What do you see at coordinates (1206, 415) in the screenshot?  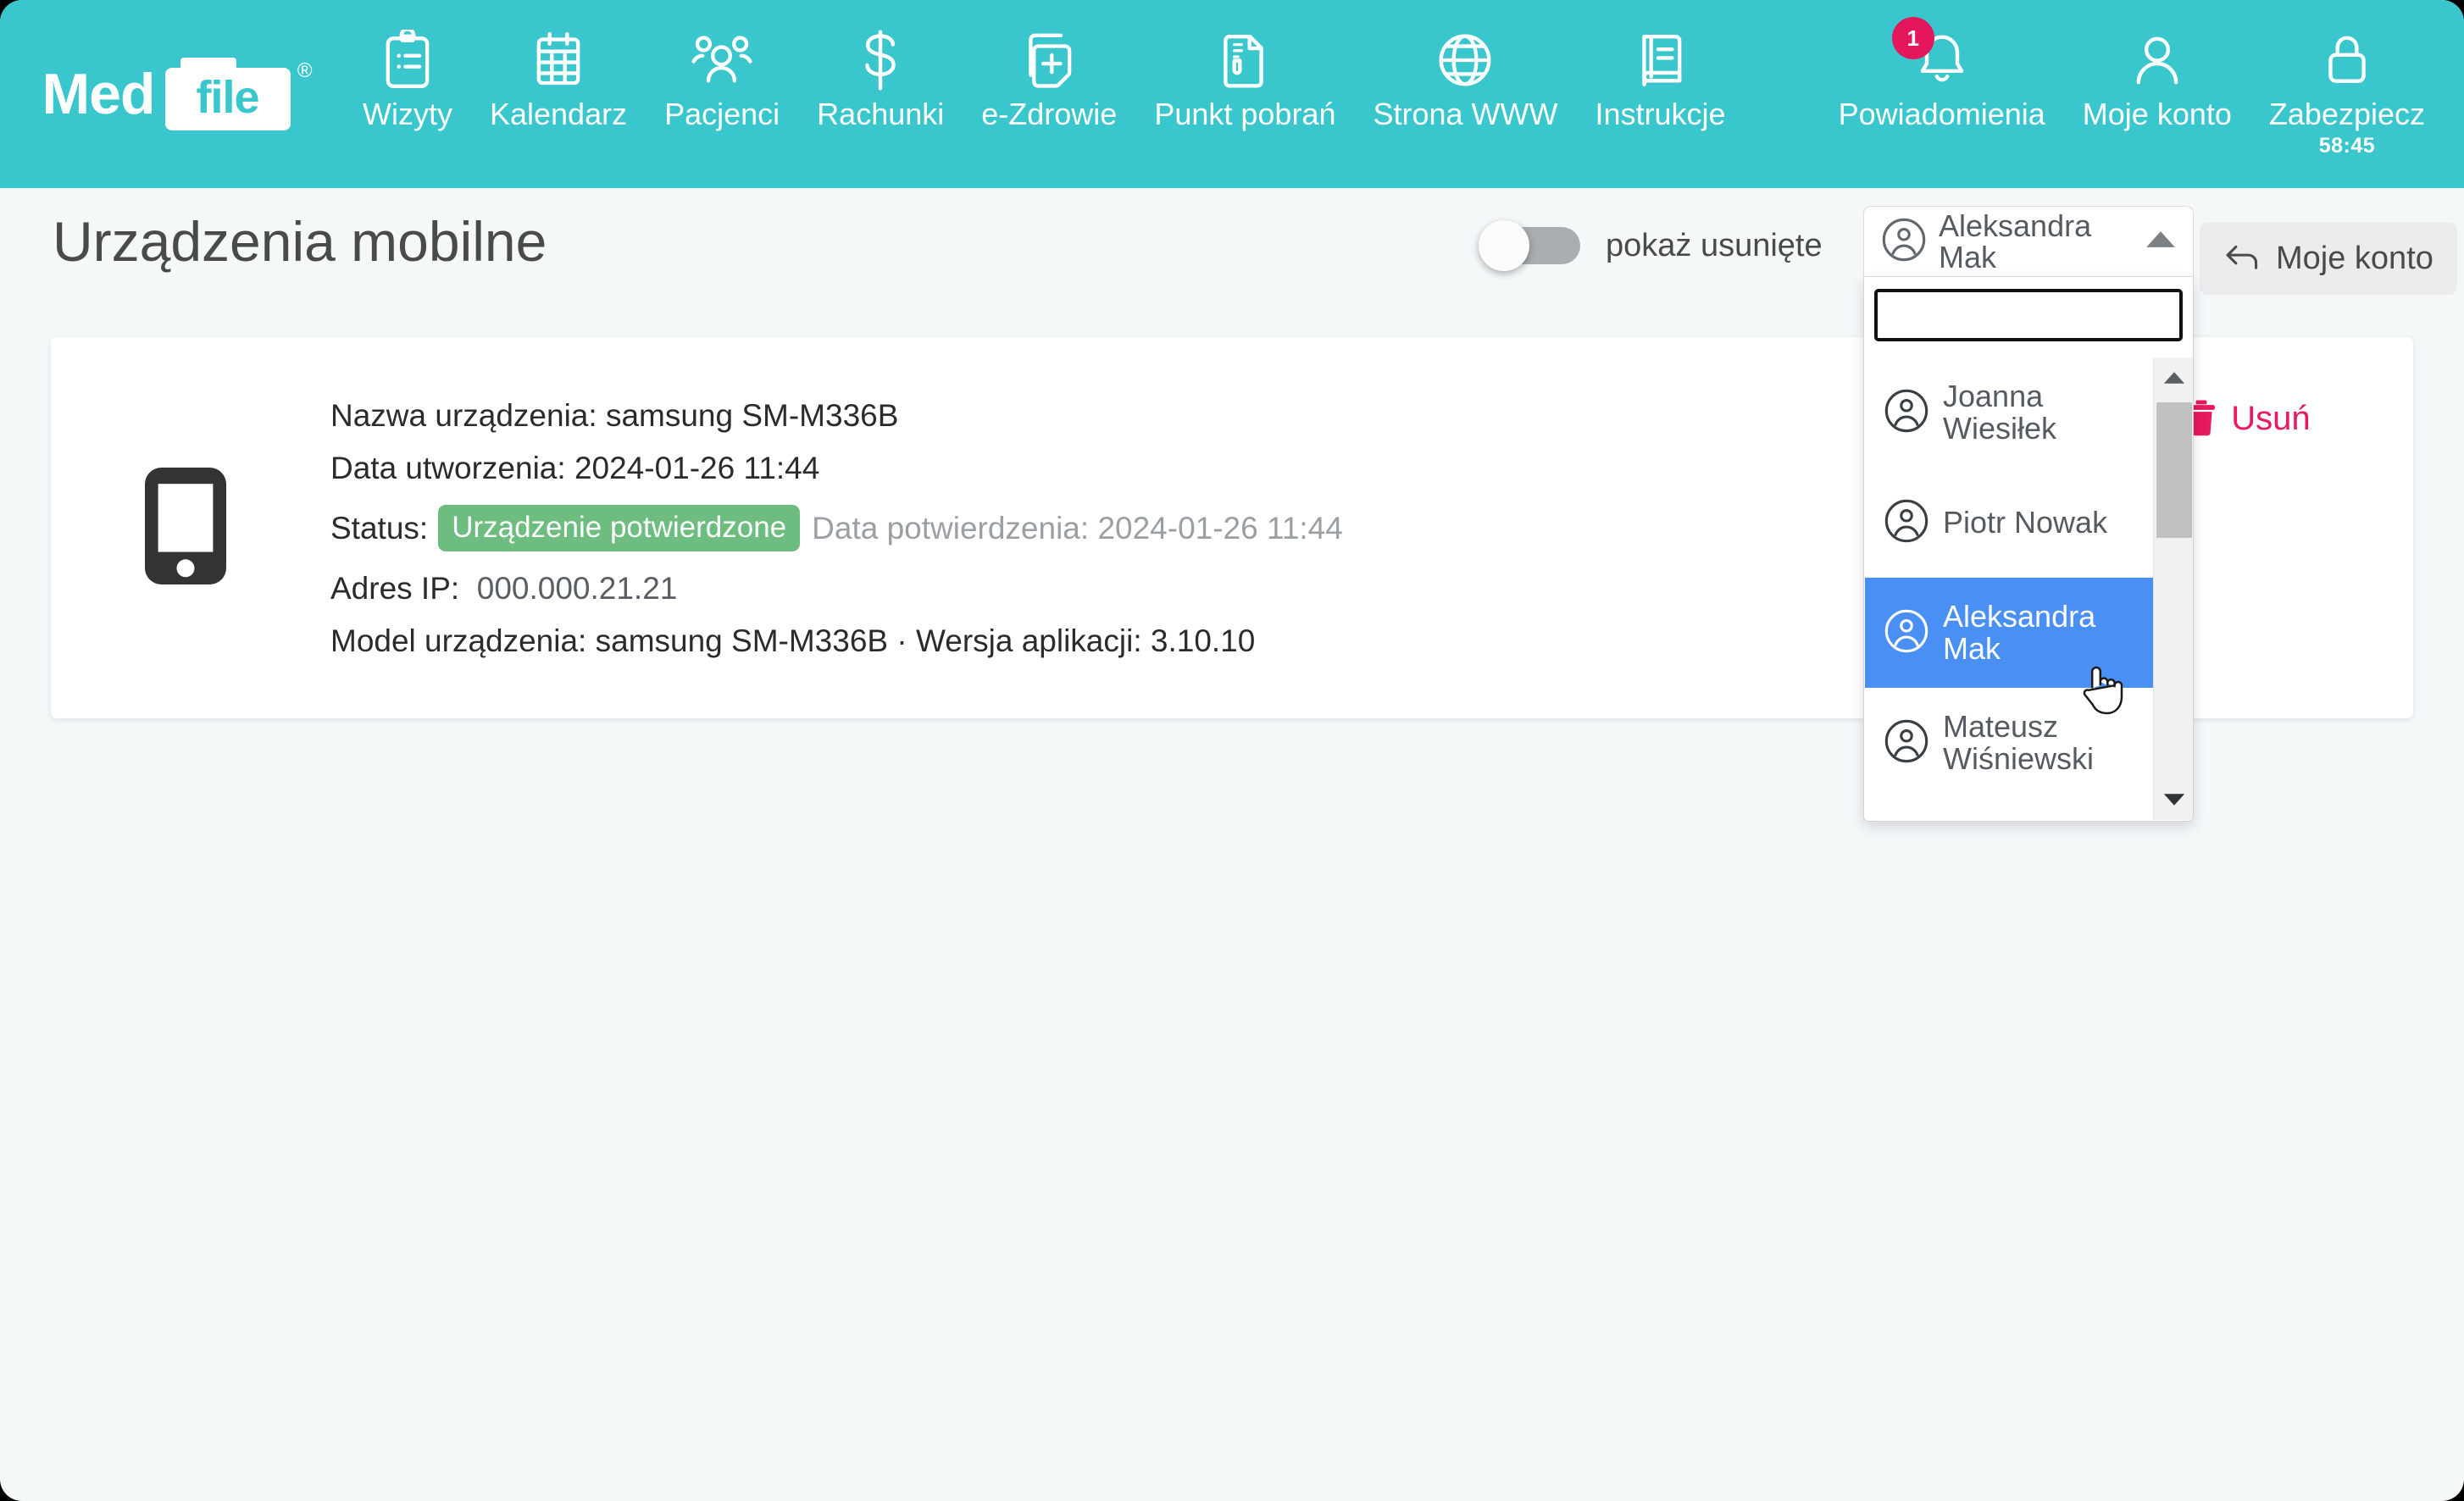 I see `device-name-line: Nazwa urządzenia: samsung SM-M336B` at bounding box center [1206, 415].